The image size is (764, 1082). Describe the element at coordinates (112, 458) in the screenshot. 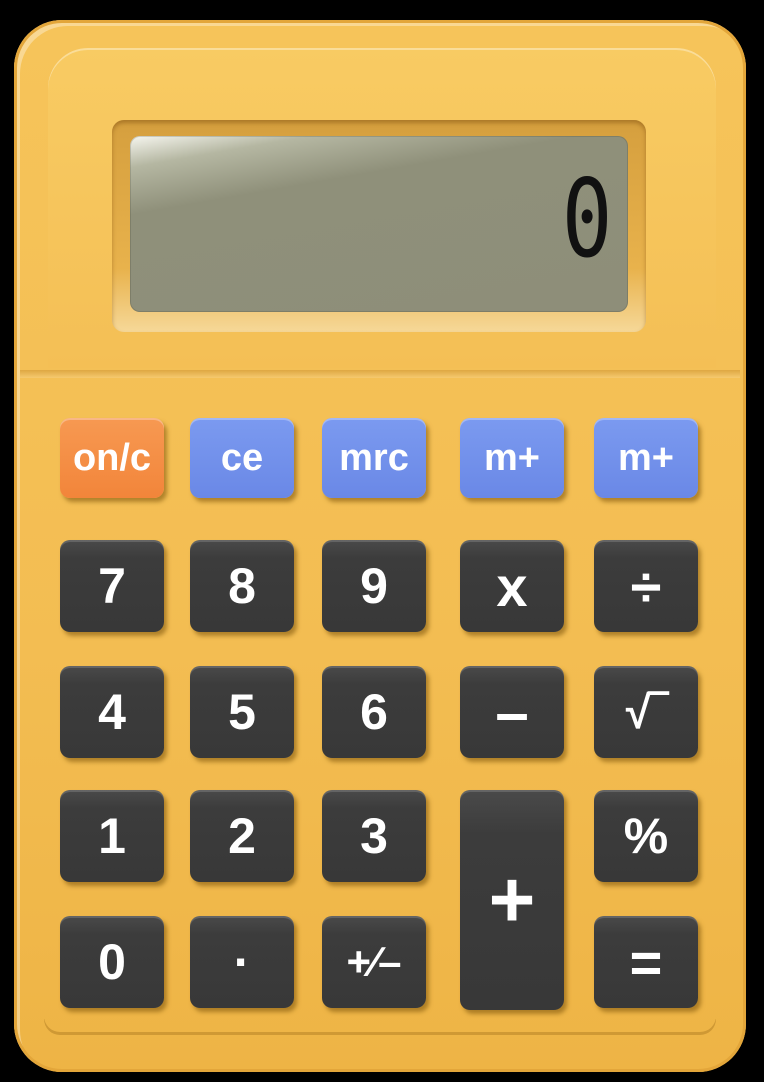

I see `on-clear-button: on/c` at that location.